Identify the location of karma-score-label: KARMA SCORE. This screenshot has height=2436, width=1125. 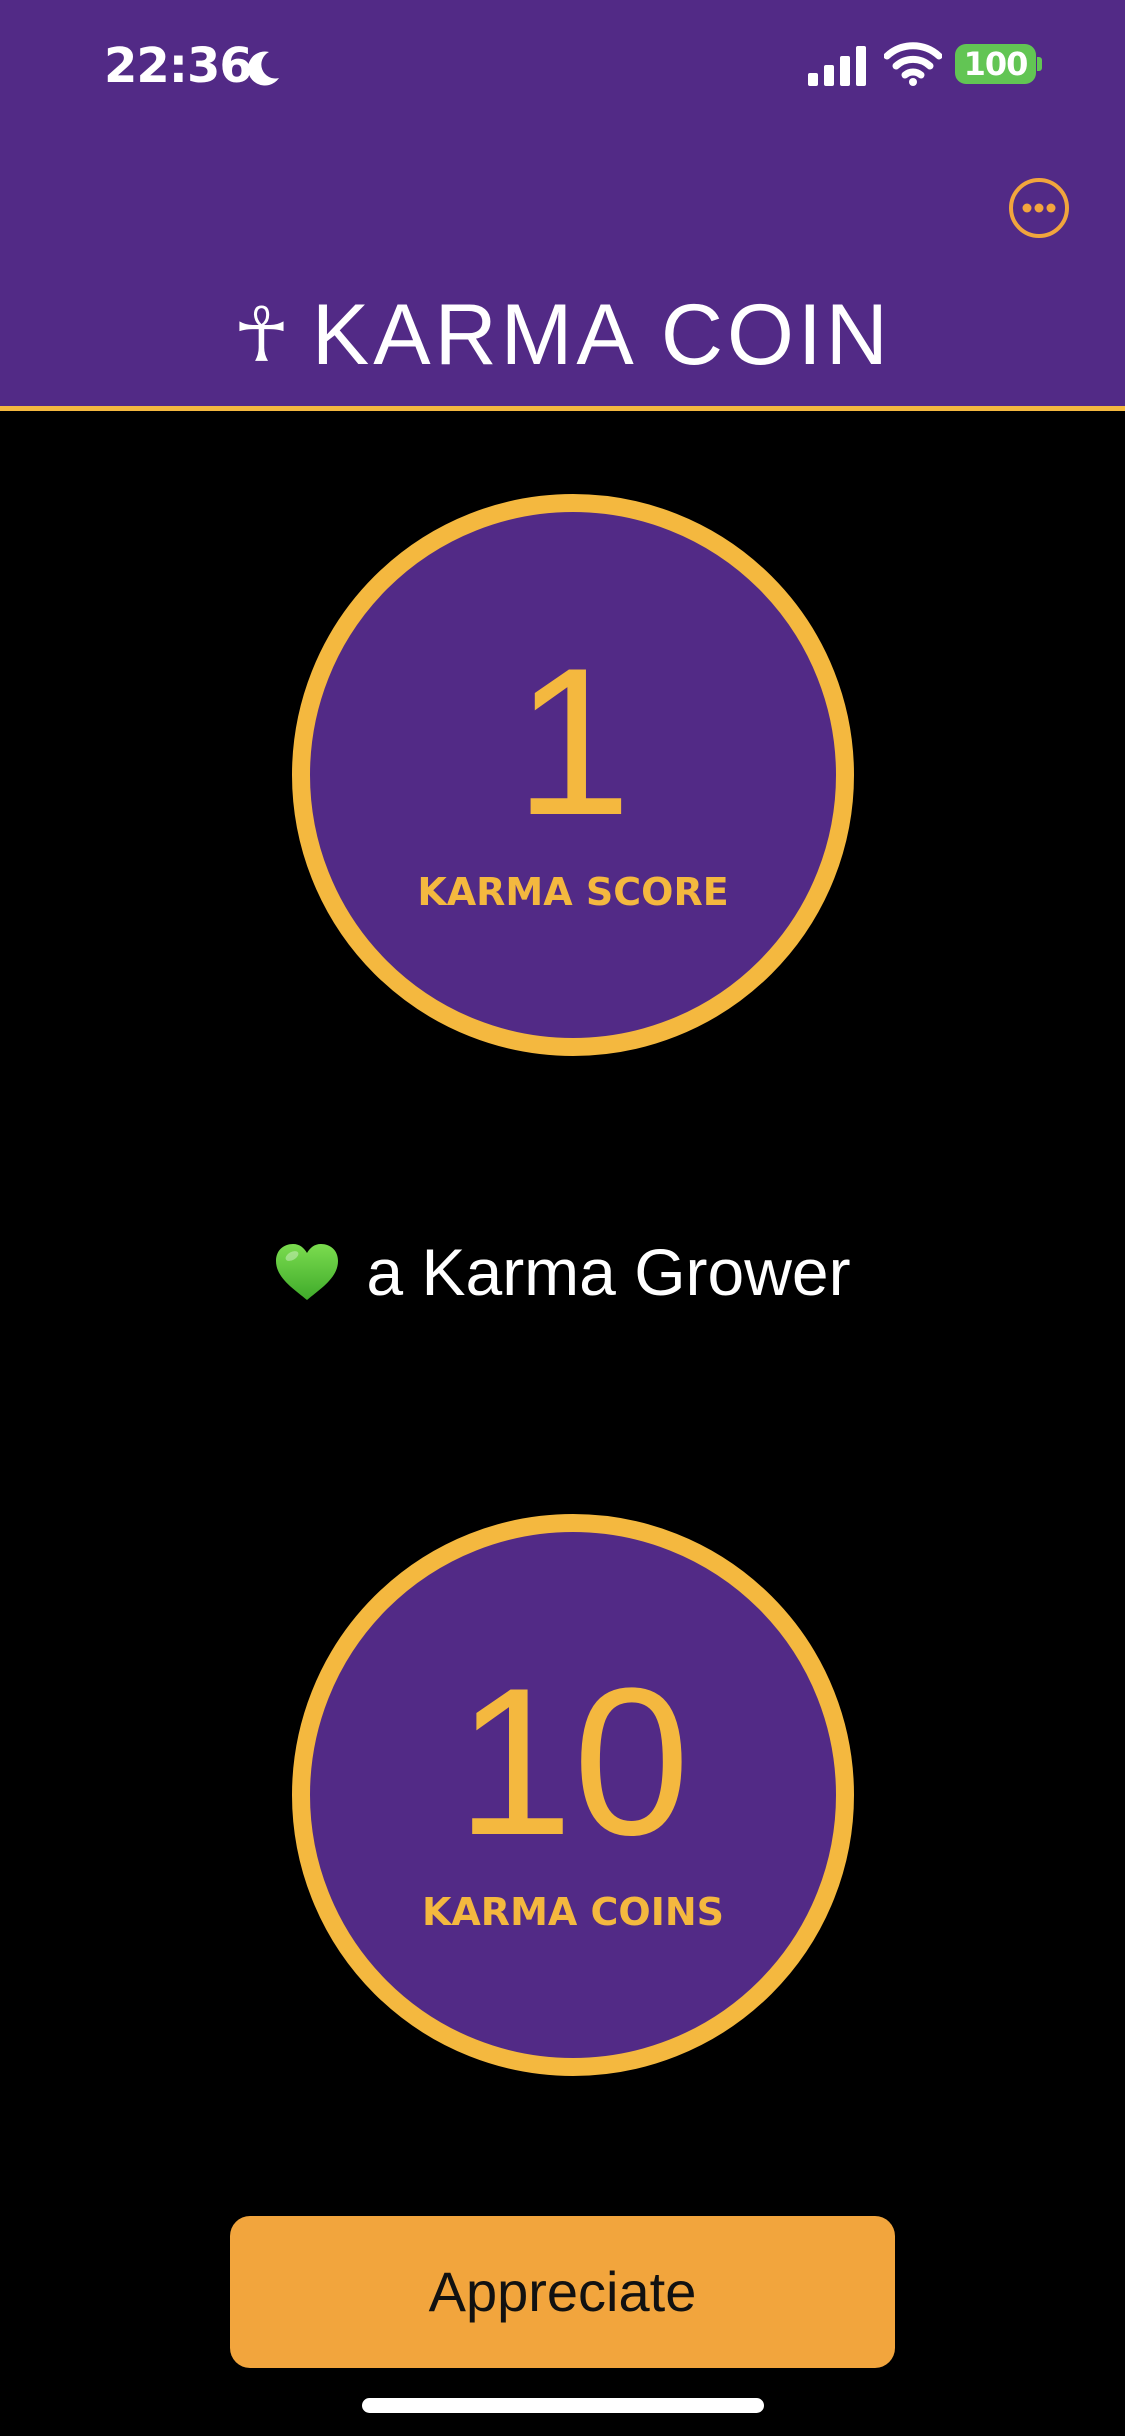
(573, 892).